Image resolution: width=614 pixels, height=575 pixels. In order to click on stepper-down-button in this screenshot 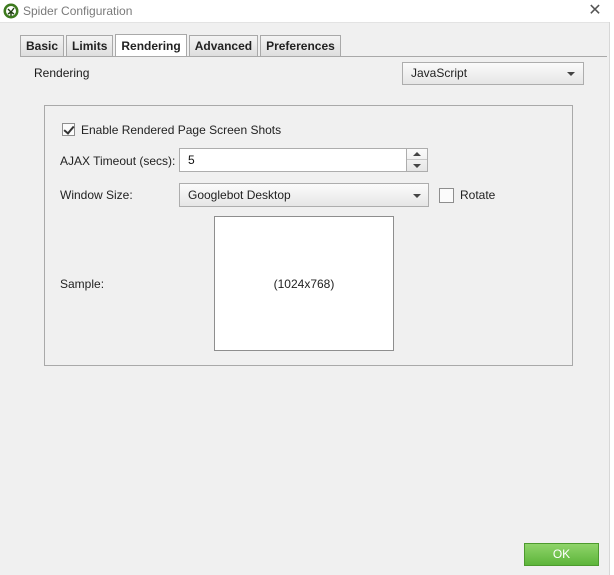, I will do `click(417, 165)`.